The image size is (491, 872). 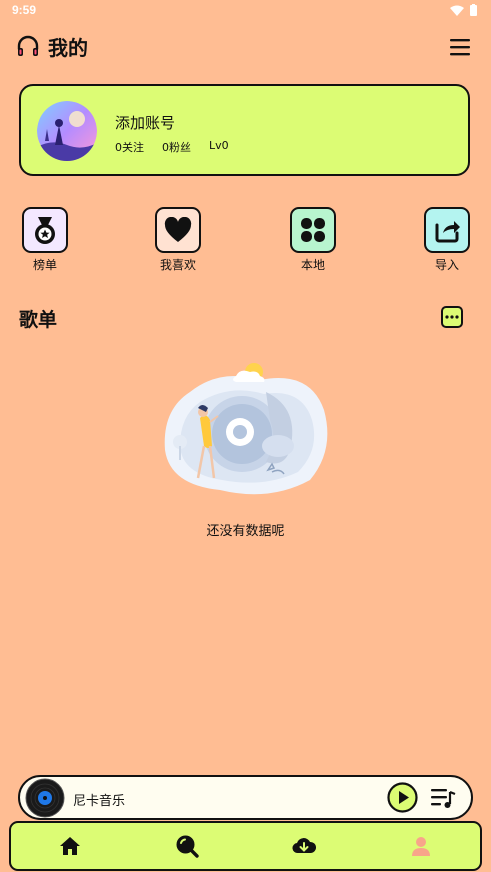 What do you see at coordinates (219, 145) in the screenshot?
I see `user-level: Lv0` at bounding box center [219, 145].